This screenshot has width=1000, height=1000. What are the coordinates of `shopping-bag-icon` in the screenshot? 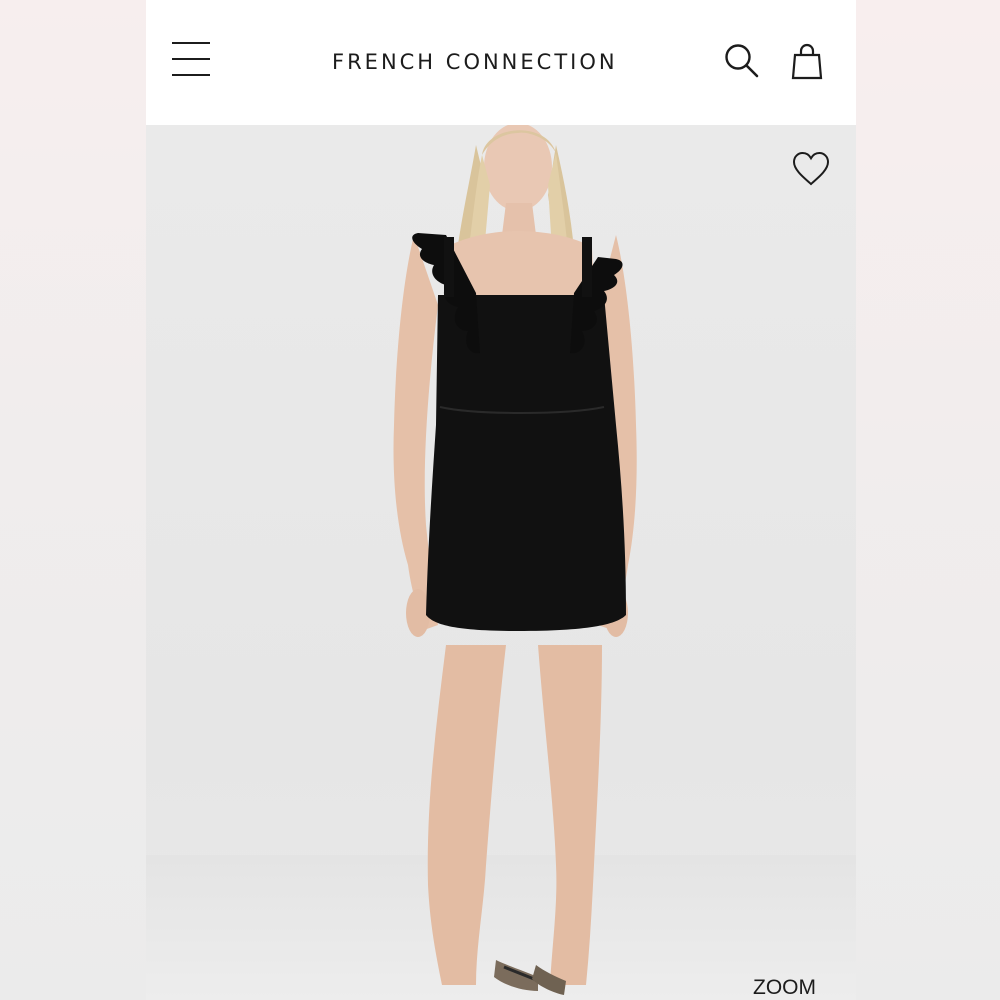 It's located at (807, 61).